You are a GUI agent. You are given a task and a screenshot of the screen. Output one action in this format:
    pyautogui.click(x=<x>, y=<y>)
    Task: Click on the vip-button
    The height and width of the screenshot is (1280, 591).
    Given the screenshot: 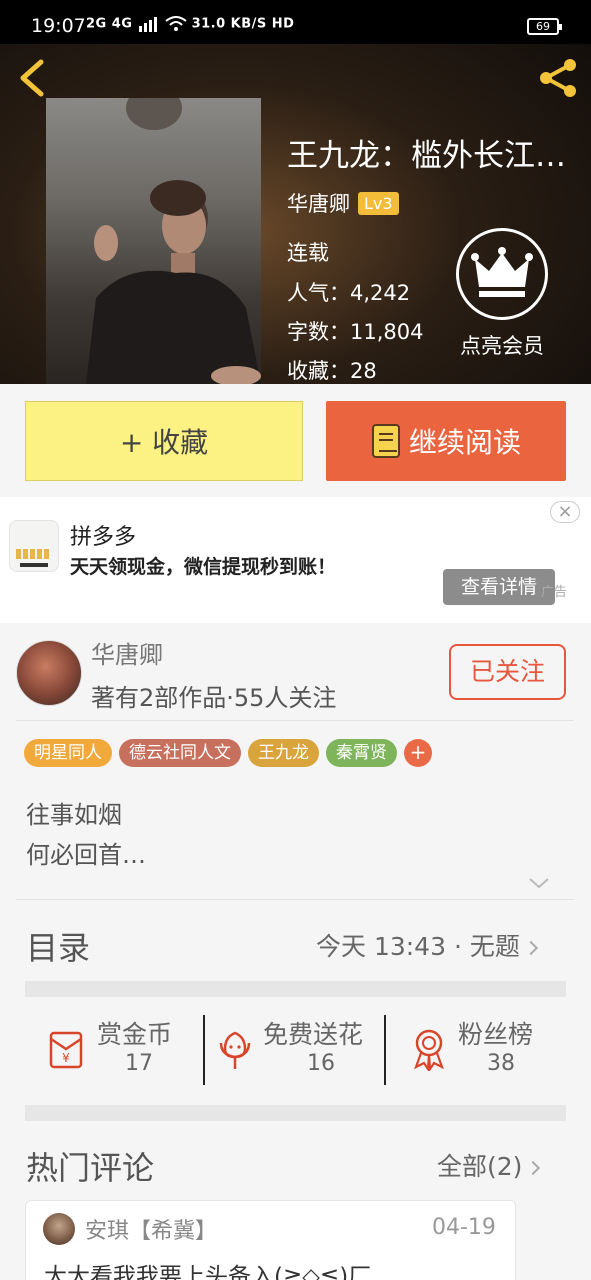 What is the action you would take?
    pyautogui.click(x=502, y=274)
    